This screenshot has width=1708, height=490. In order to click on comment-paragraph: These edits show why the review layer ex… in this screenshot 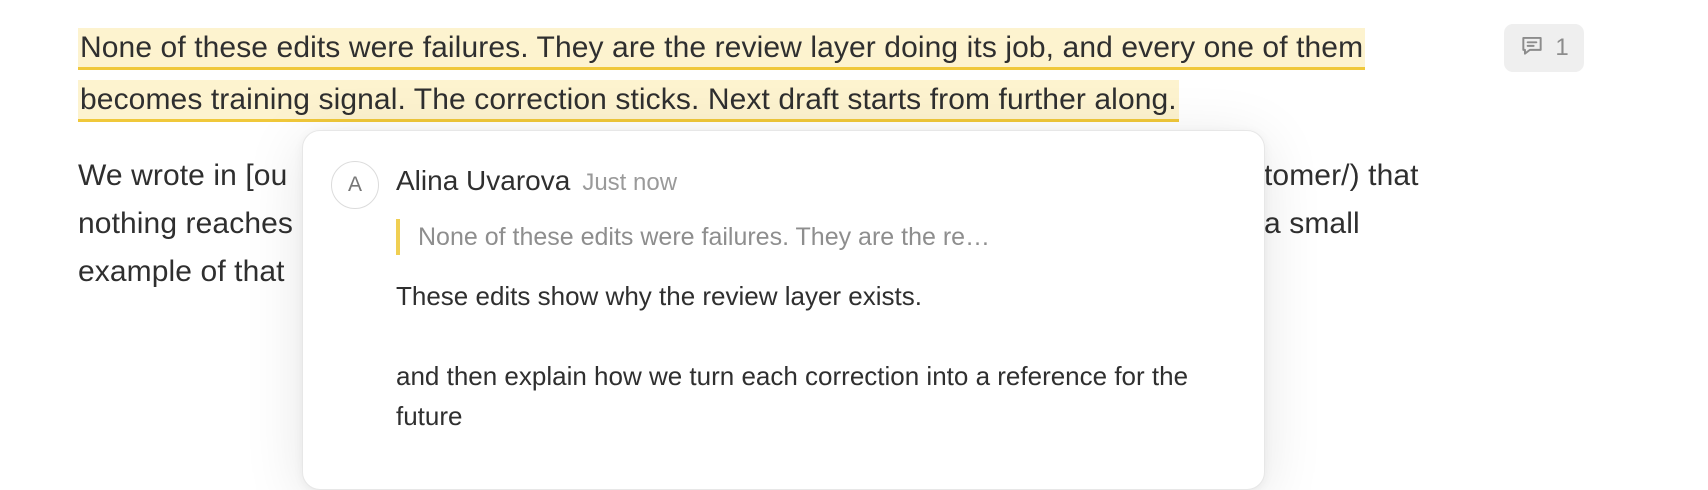, I will do `click(659, 296)`.